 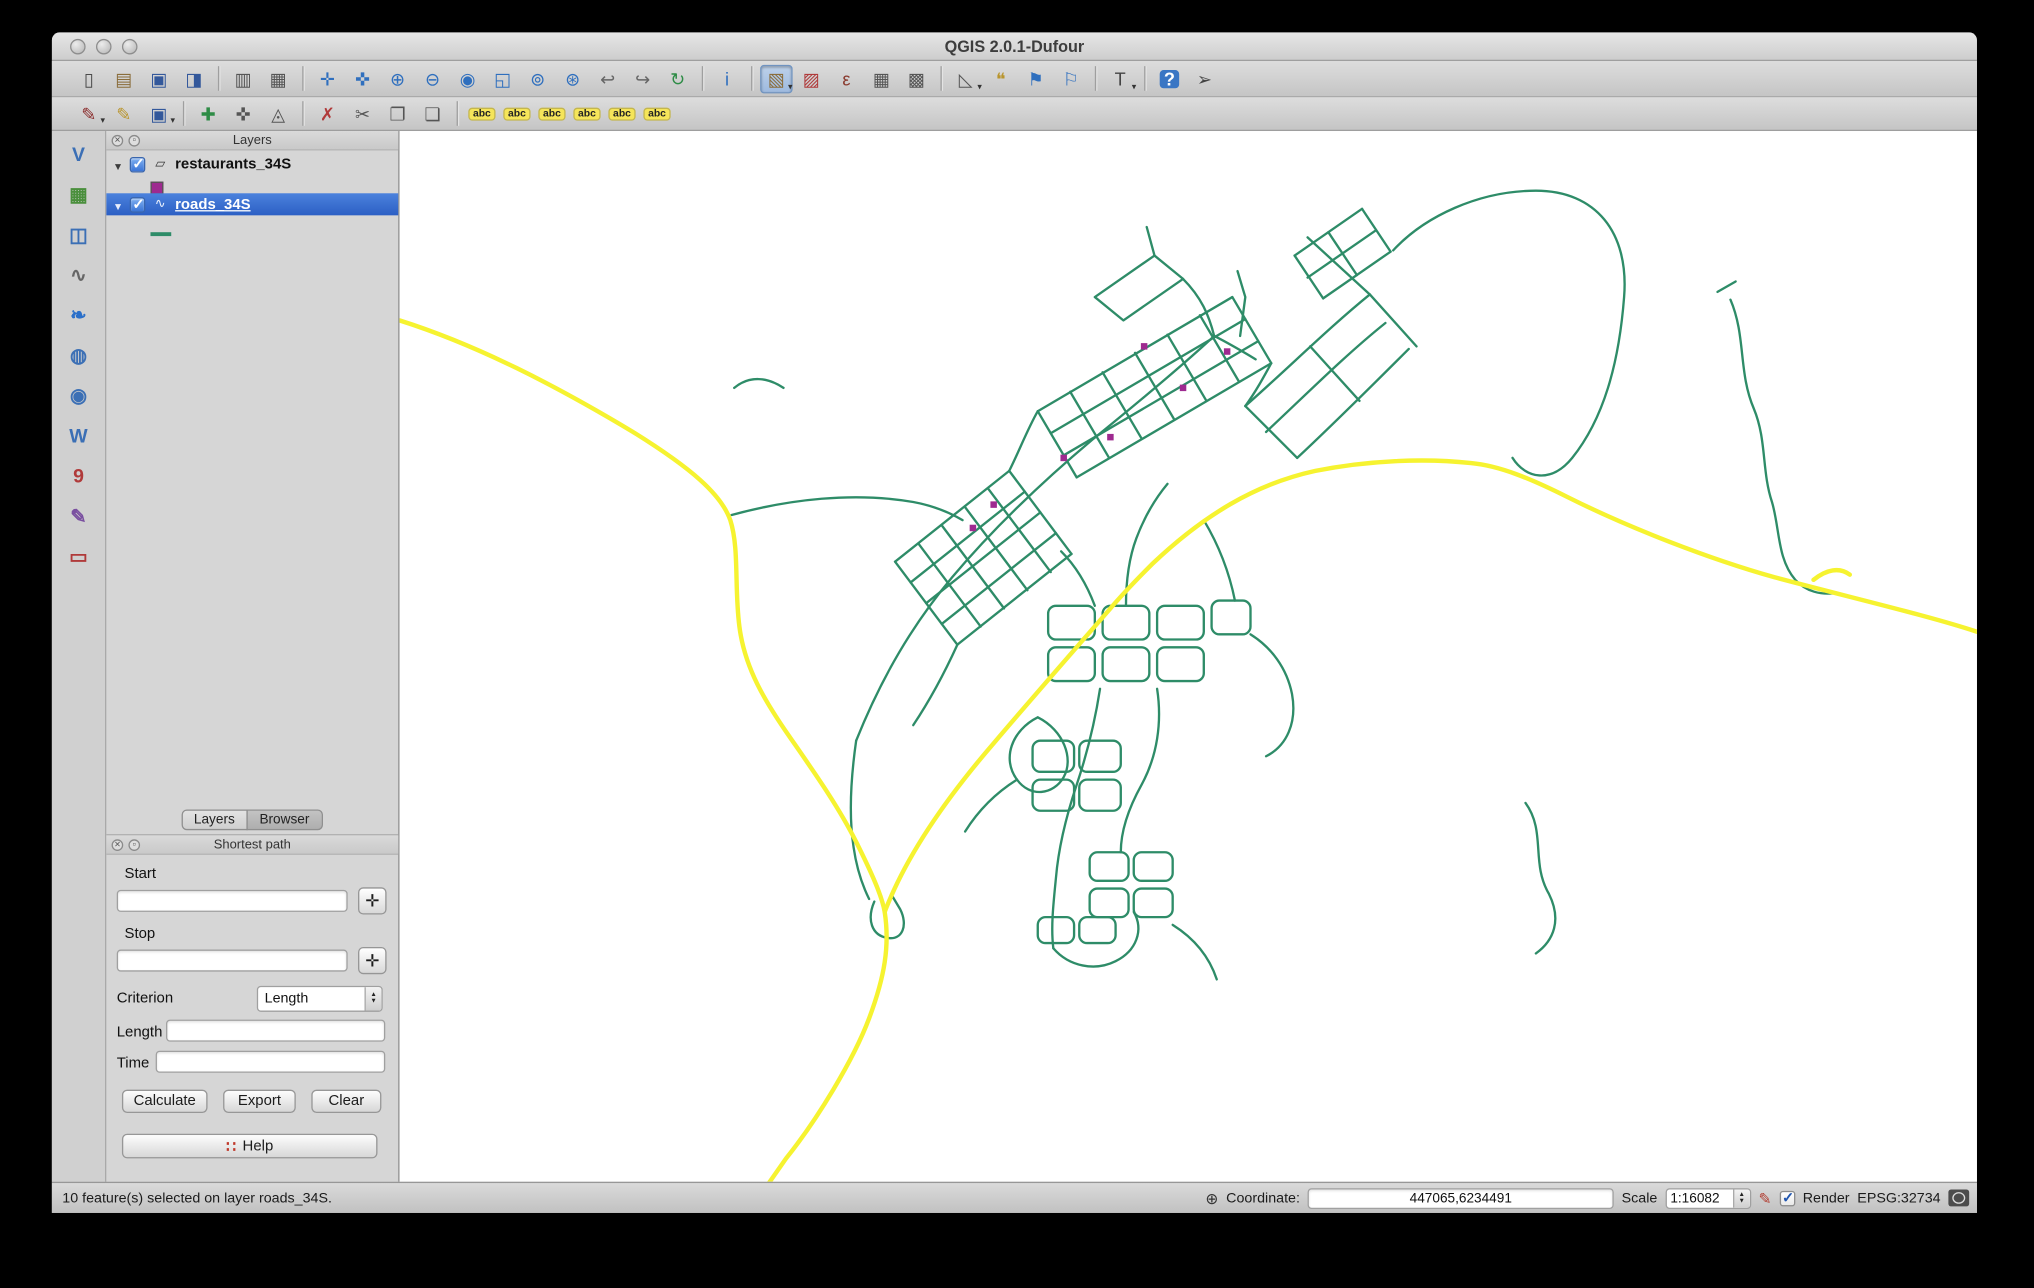 What do you see at coordinates (276, 1030) in the screenshot?
I see `length-input` at bounding box center [276, 1030].